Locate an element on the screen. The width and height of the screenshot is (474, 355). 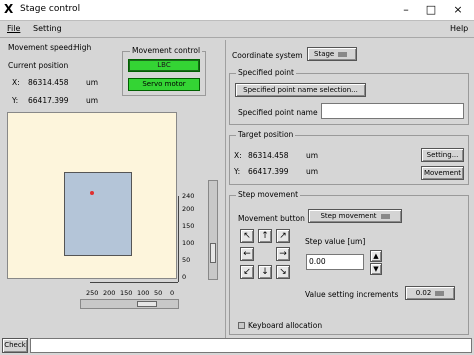
menu-file: File is located at coordinates (13, 28).